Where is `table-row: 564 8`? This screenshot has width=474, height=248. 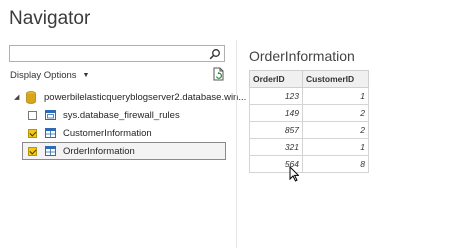 table-row: 564 8 is located at coordinates (309, 164).